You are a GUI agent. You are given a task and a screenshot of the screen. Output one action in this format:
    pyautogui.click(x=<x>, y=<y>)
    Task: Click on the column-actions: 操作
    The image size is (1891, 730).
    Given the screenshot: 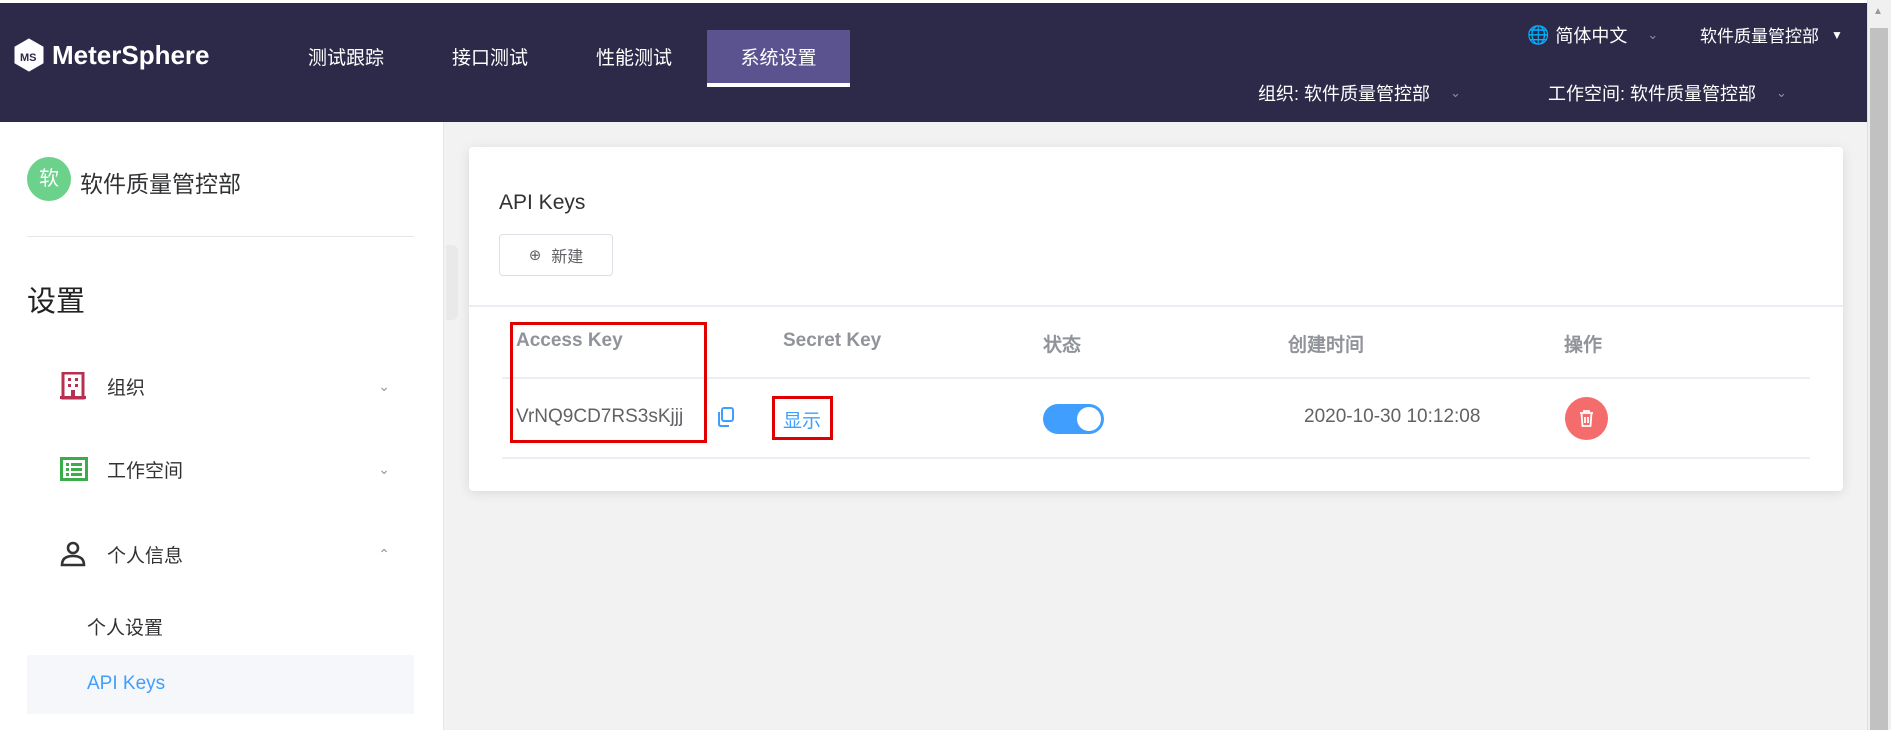 What is the action you would take?
    pyautogui.click(x=1583, y=345)
    